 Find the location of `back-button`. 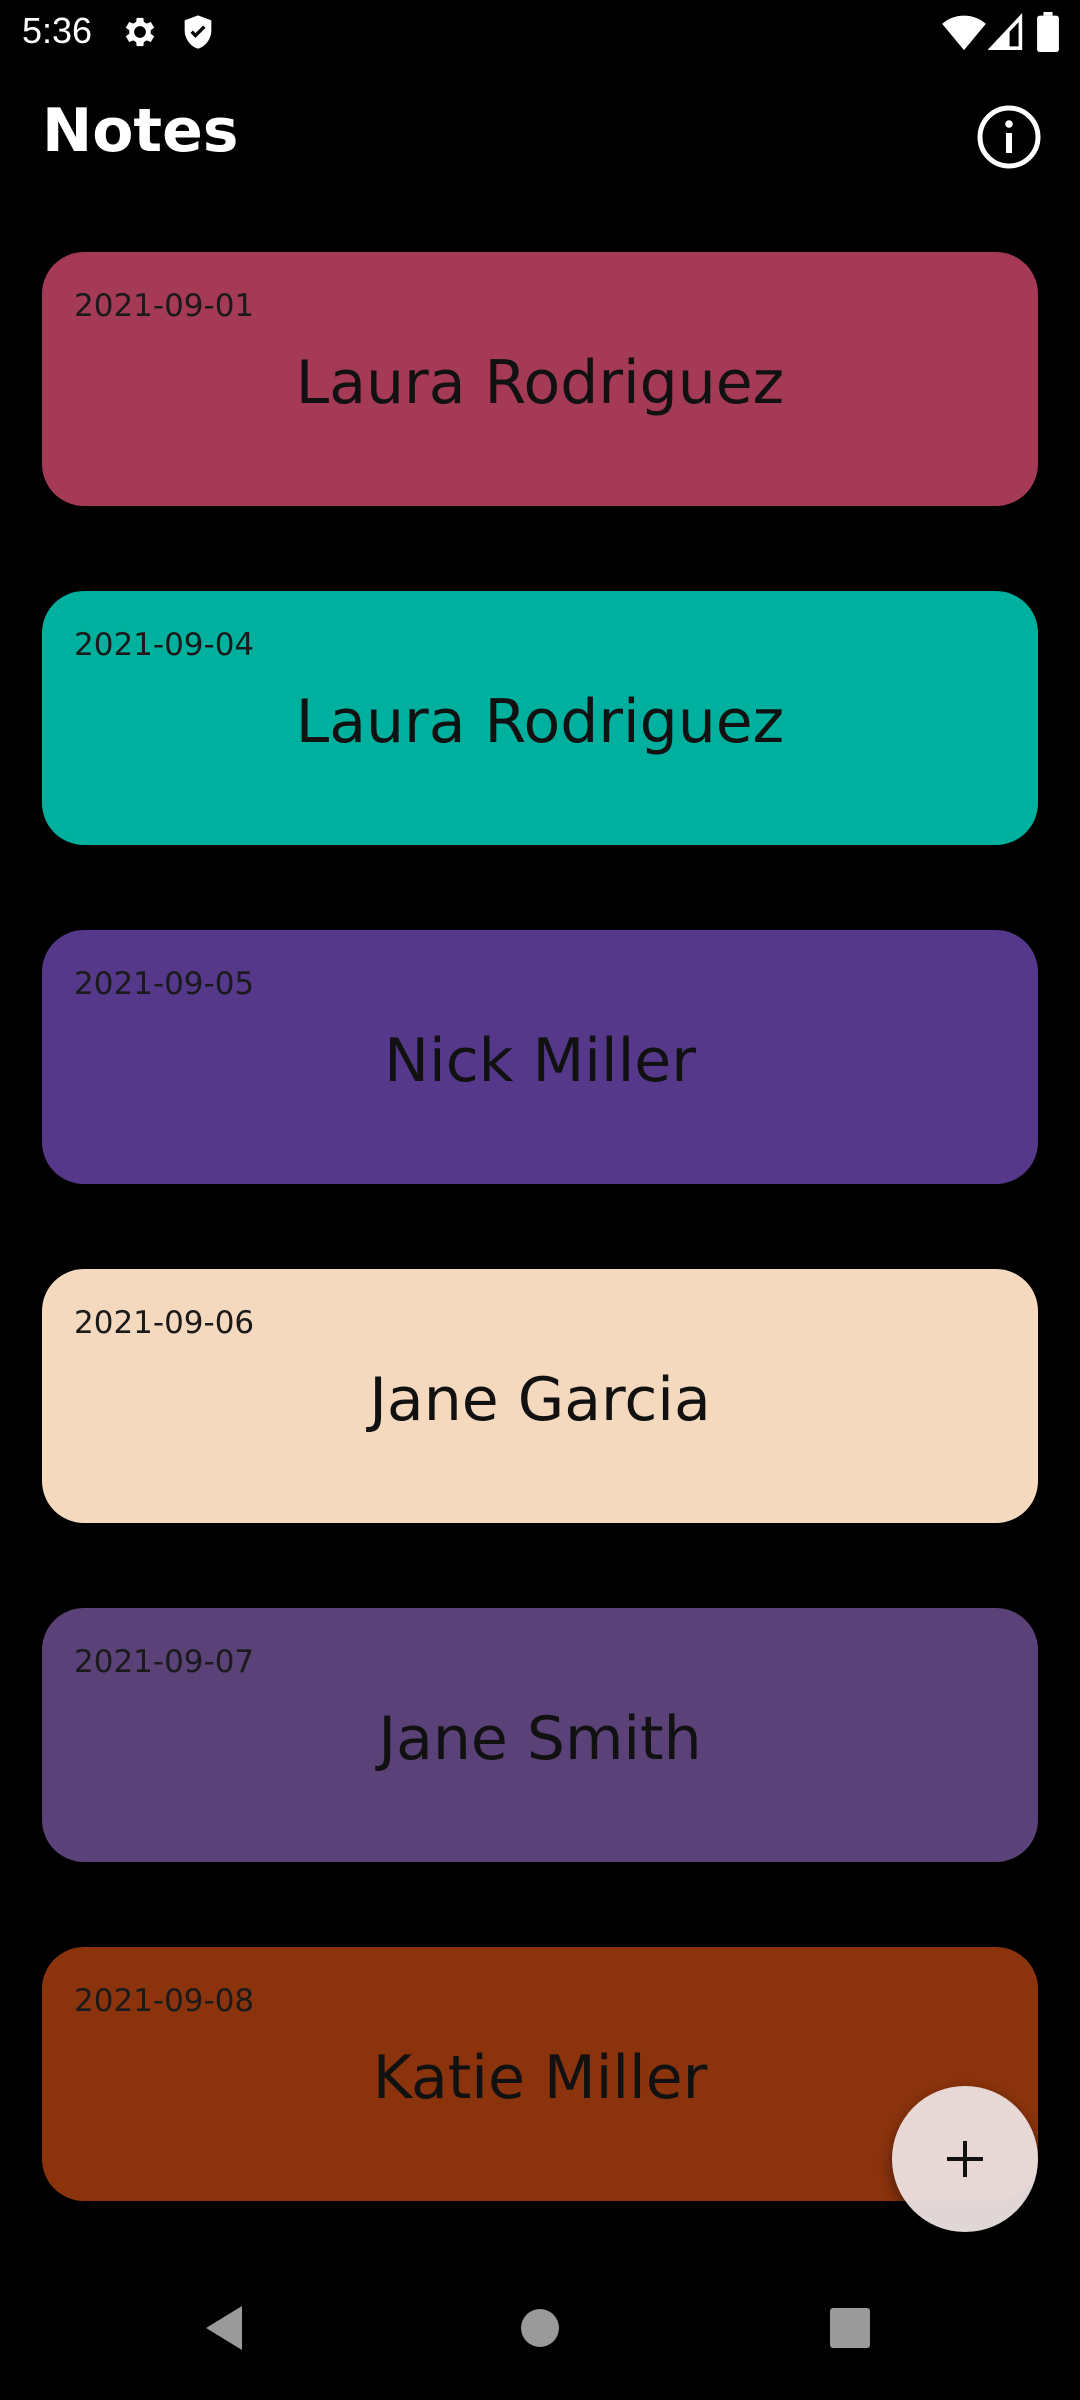

back-button is located at coordinates (230, 2328).